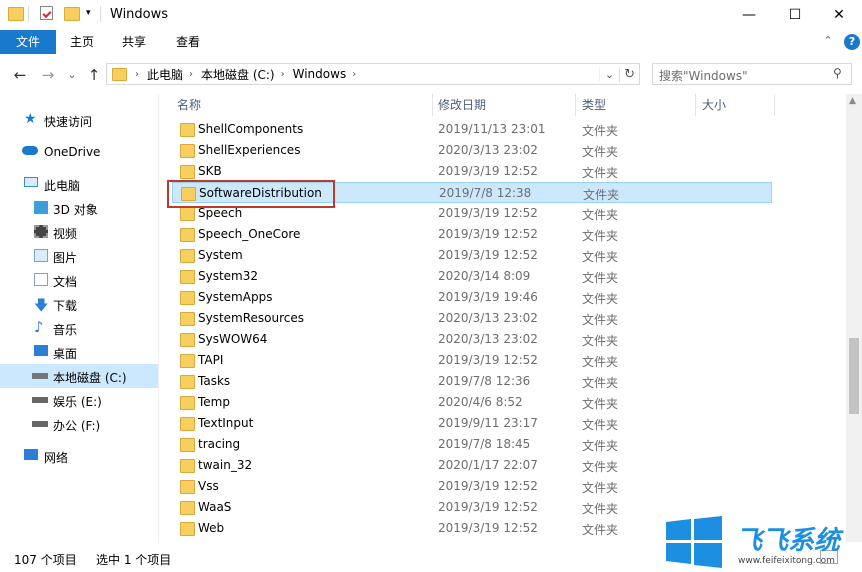 The image size is (862, 572). I want to click on sidebar-item-desktop: 桌面, so click(79, 352).